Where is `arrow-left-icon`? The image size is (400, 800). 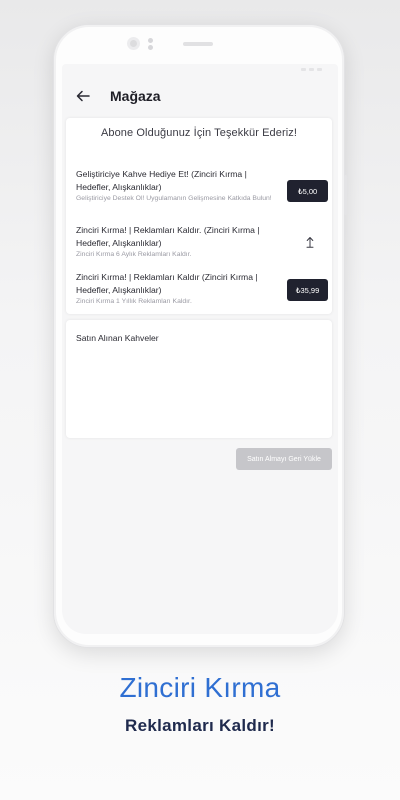 arrow-left-icon is located at coordinates (83, 96).